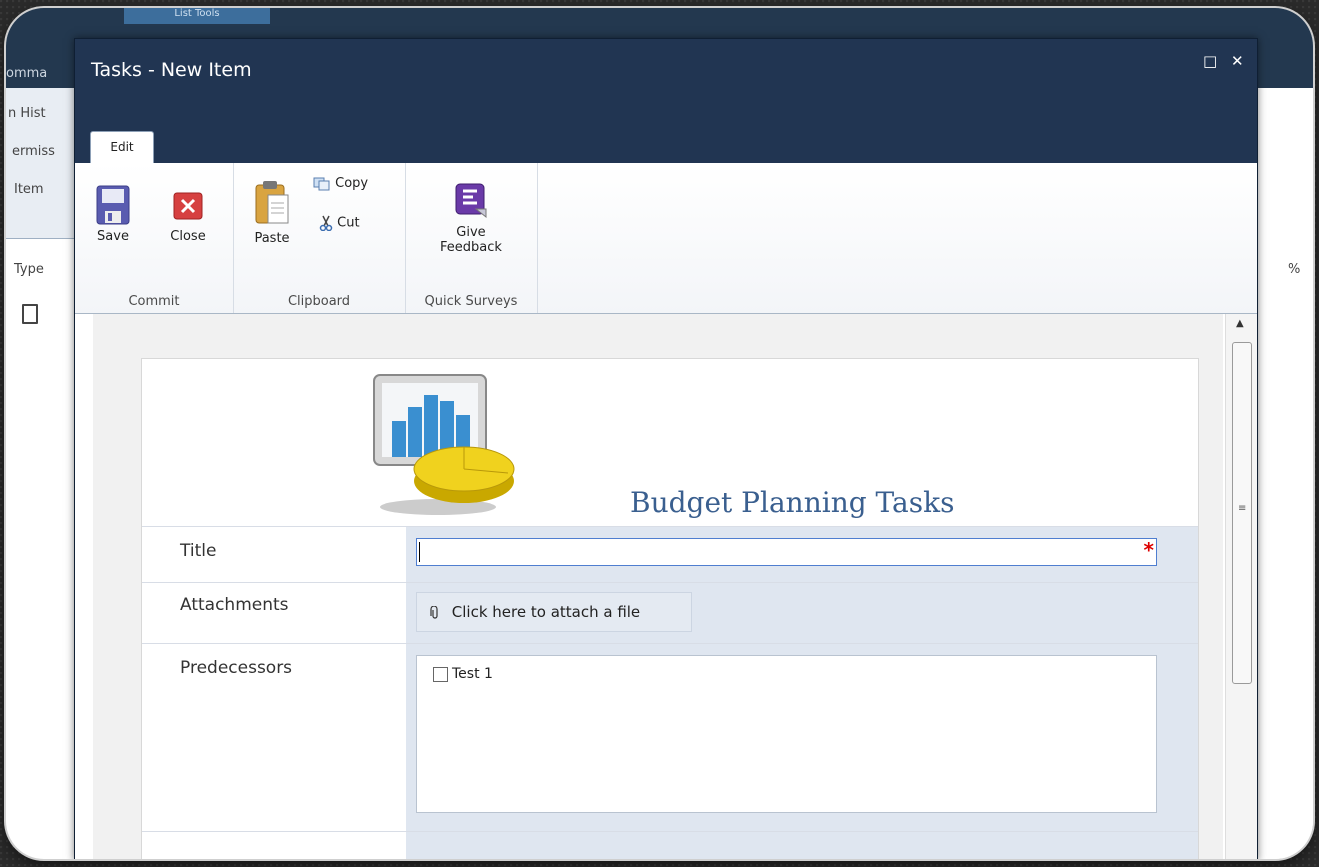 The height and width of the screenshot is (867, 1319). What do you see at coordinates (352, 183) in the screenshot?
I see `copy-label: Copy` at bounding box center [352, 183].